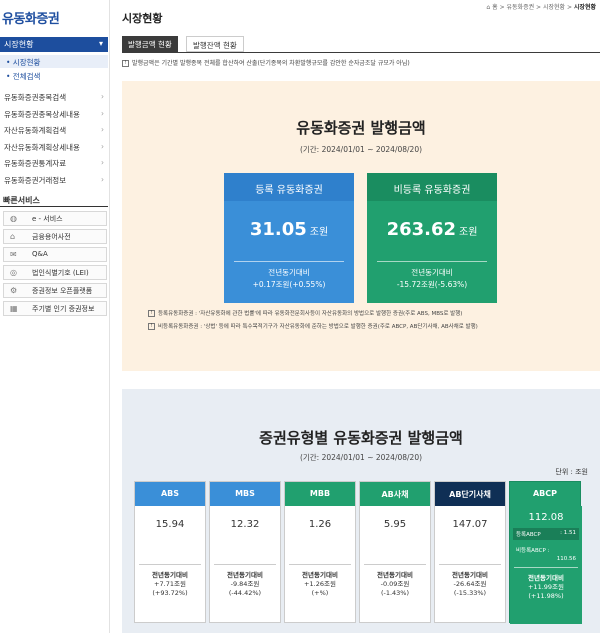  Describe the element at coordinates (14, 290) in the screenshot. I see `api-icon: ⚙` at that location.